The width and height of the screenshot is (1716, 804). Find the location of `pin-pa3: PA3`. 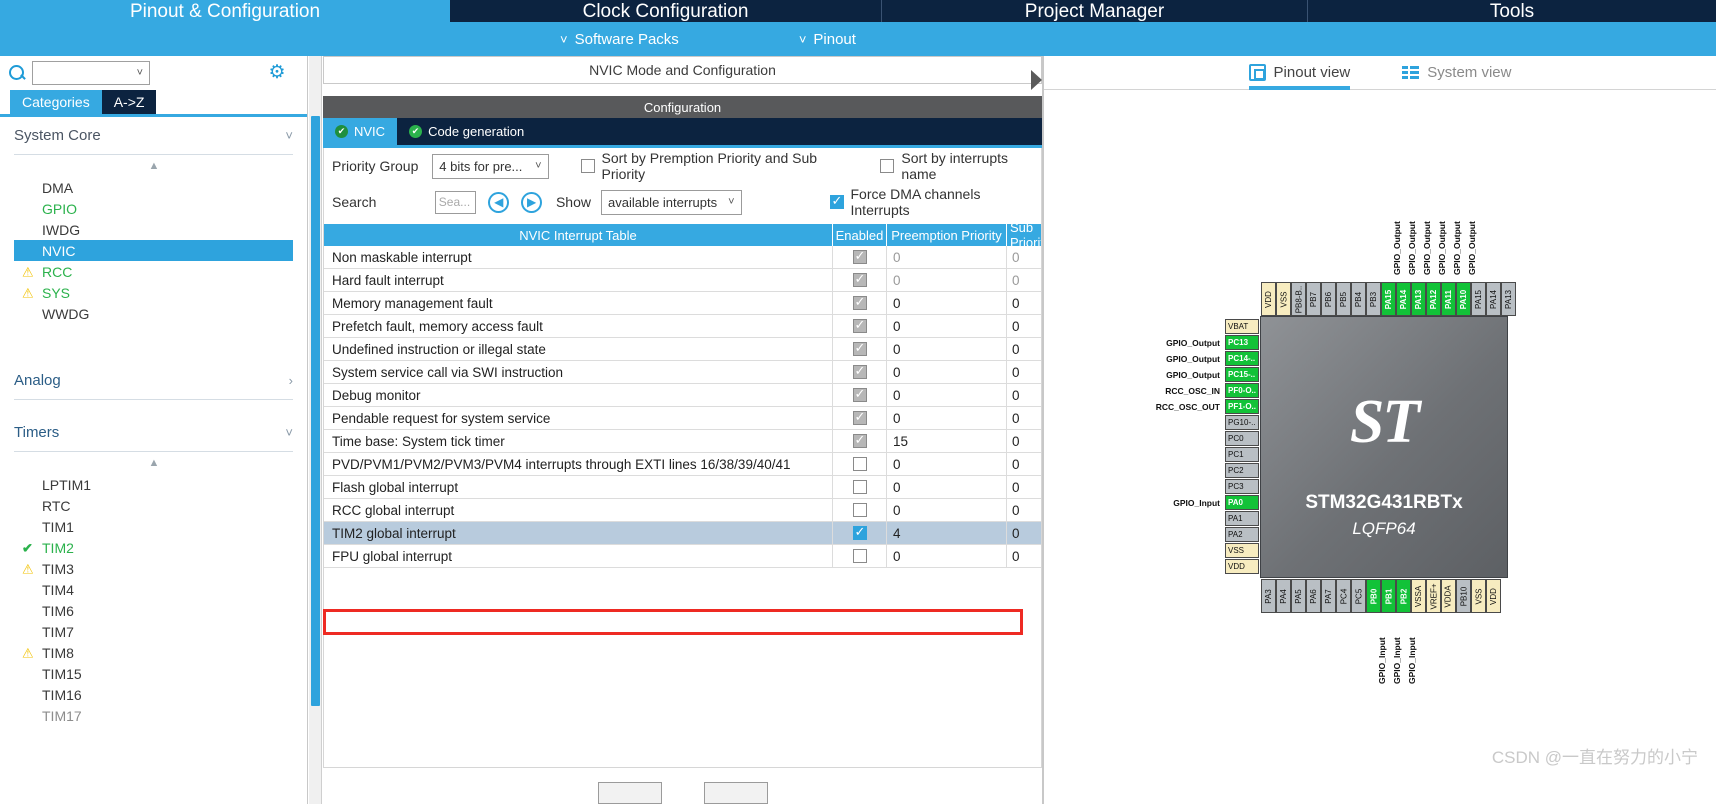

pin-pa3: PA3 is located at coordinates (1268, 596).